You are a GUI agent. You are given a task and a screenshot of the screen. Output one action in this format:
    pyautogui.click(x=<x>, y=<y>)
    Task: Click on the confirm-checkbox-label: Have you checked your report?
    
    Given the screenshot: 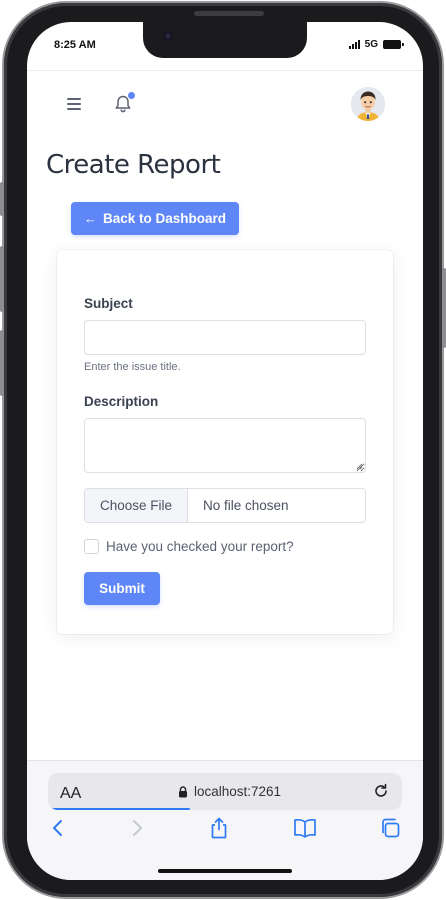 What is the action you would take?
    pyautogui.click(x=200, y=546)
    